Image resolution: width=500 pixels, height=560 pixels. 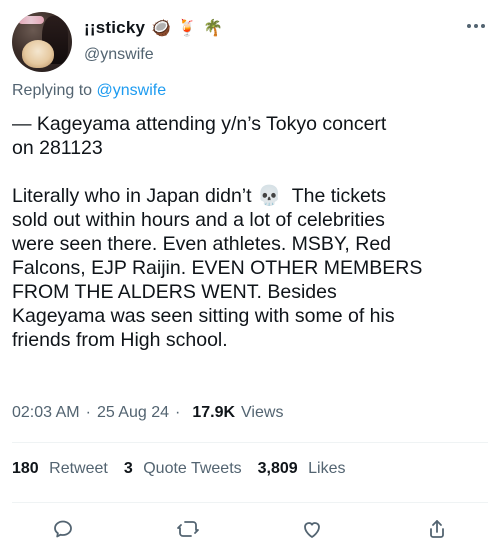 What do you see at coordinates (212, 27) in the screenshot?
I see `palm-tree-emoji: 🌴` at bounding box center [212, 27].